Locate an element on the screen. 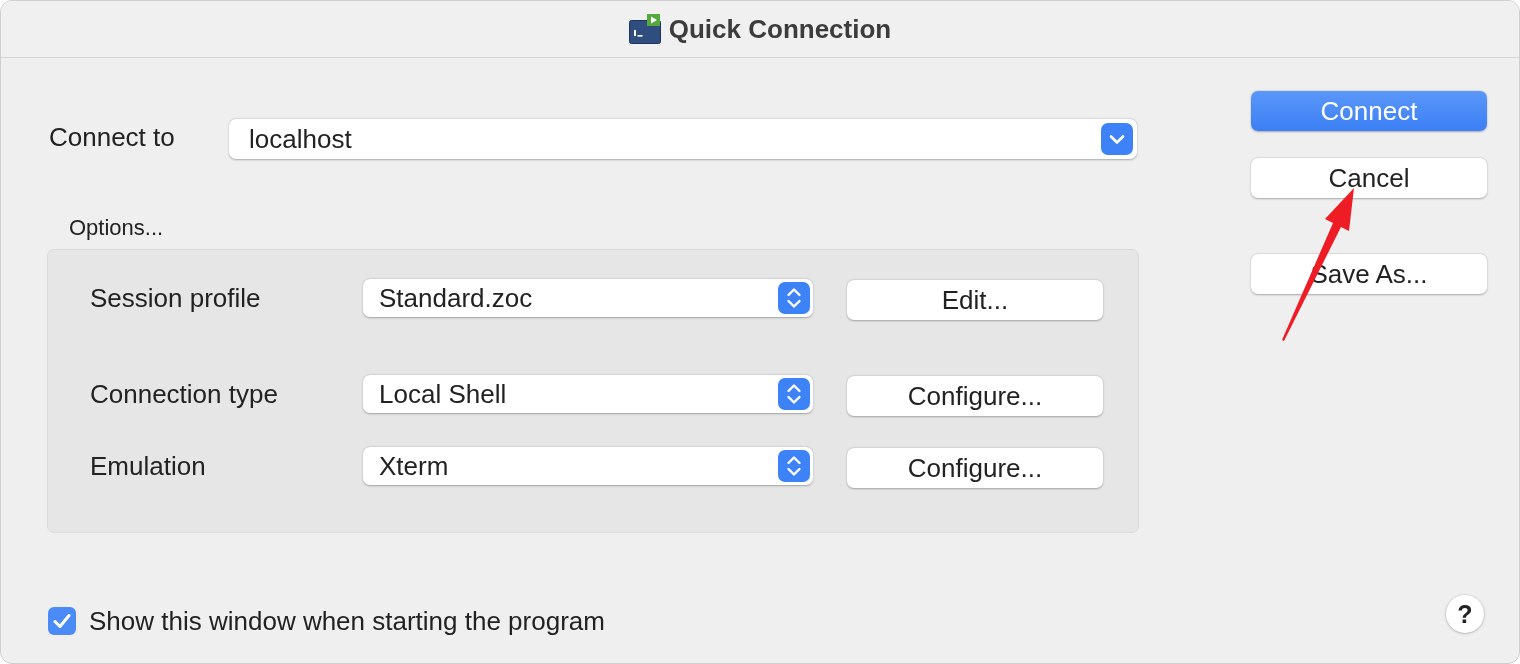 Image resolution: width=1520 pixels, height=664 pixels. popup-value: Local Shell is located at coordinates (443, 394).